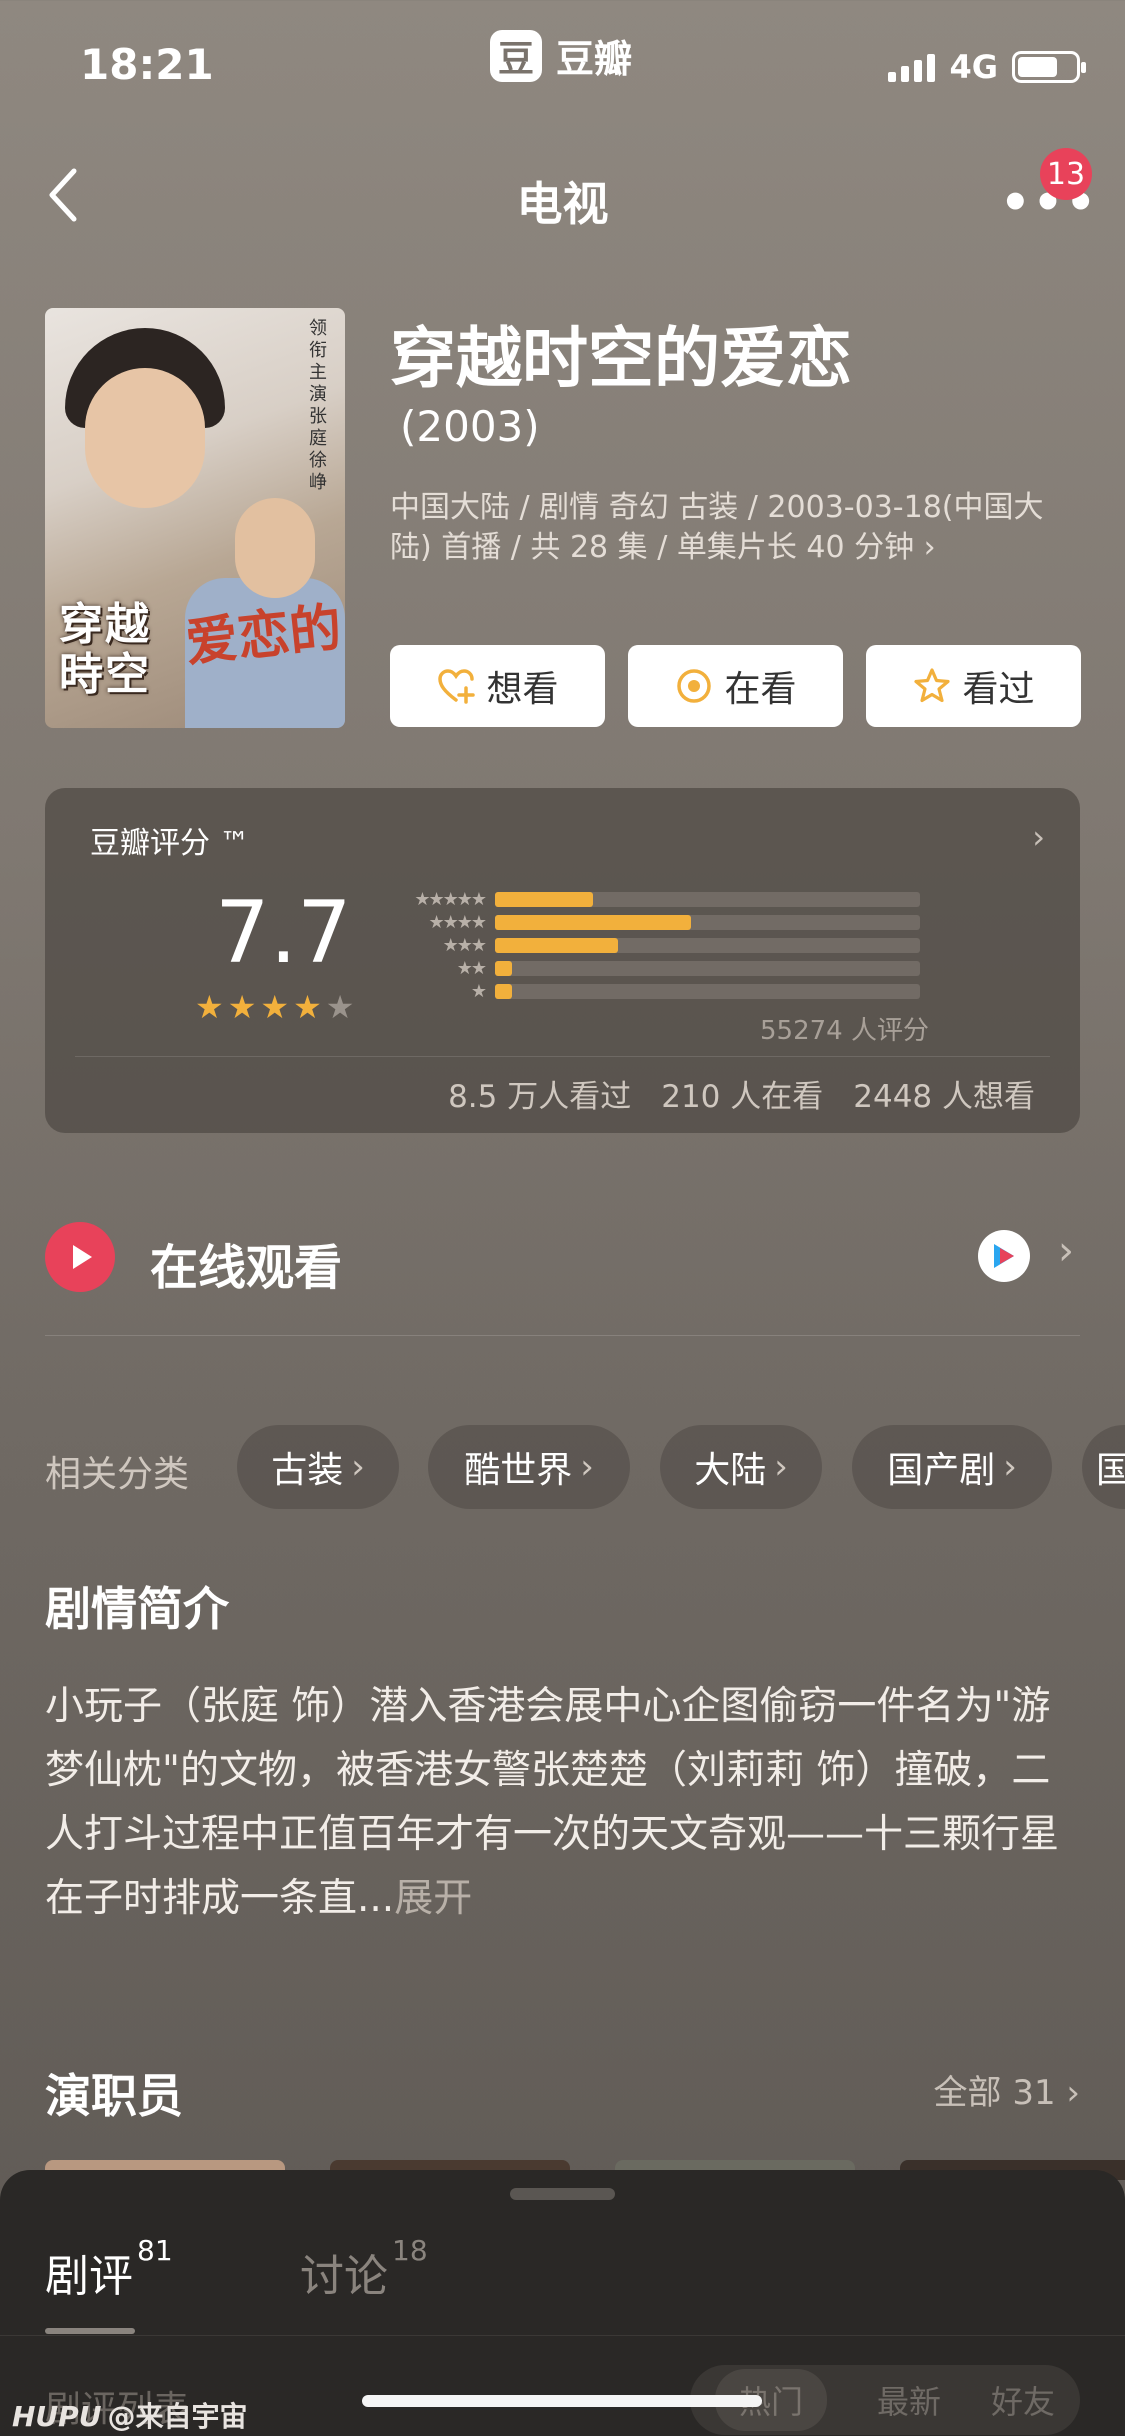  I want to click on watched-button: 看过, so click(973, 686).